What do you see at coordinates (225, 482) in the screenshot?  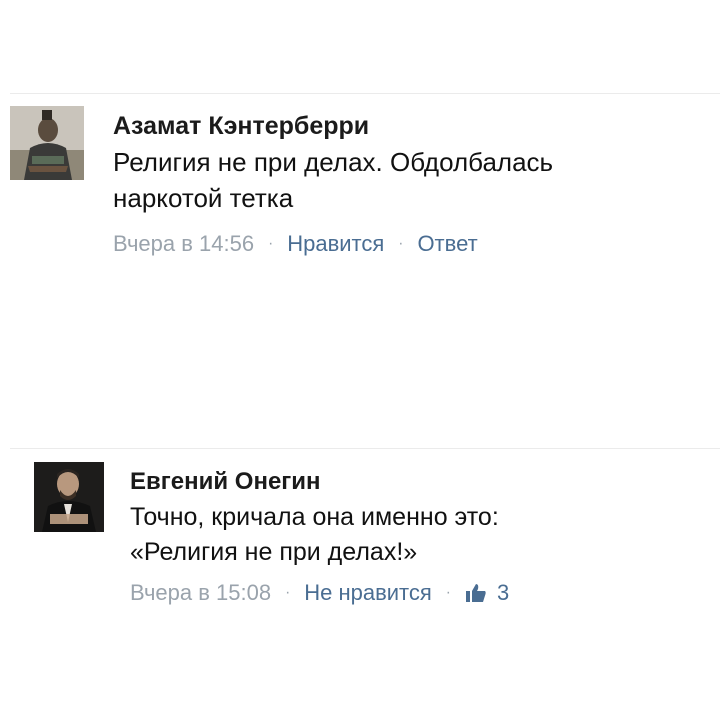 I see `comment-author: Евгений Онегин` at bounding box center [225, 482].